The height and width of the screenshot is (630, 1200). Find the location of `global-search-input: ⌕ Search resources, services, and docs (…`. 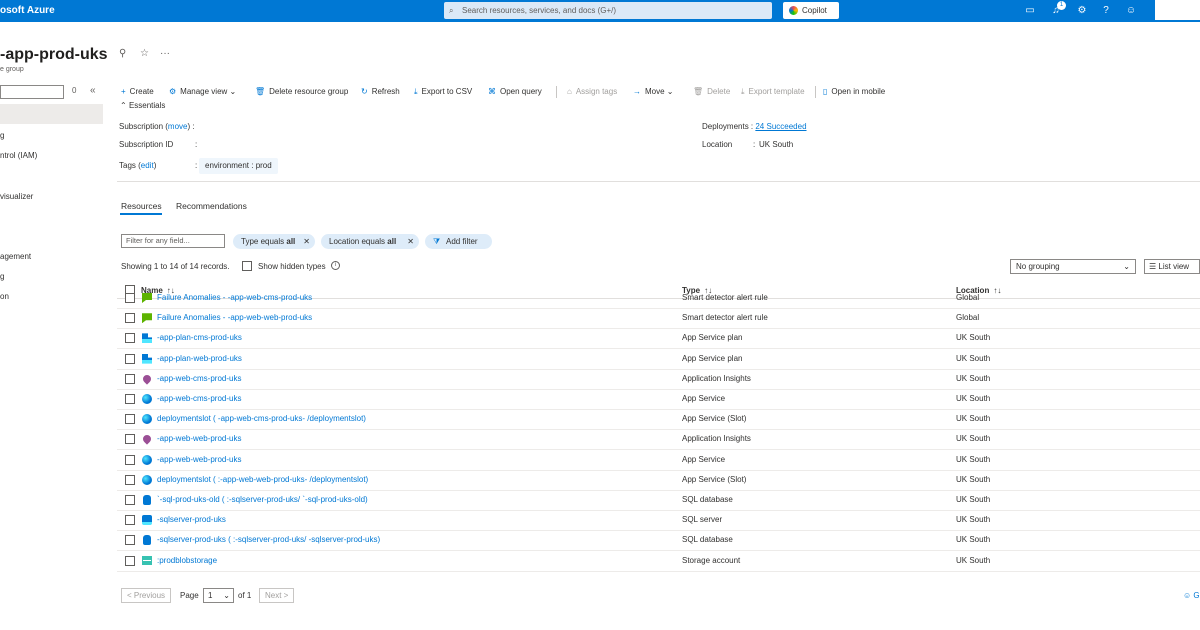

global-search-input: ⌕ Search resources, services, and docs (… is located at coordinates (608, 10).